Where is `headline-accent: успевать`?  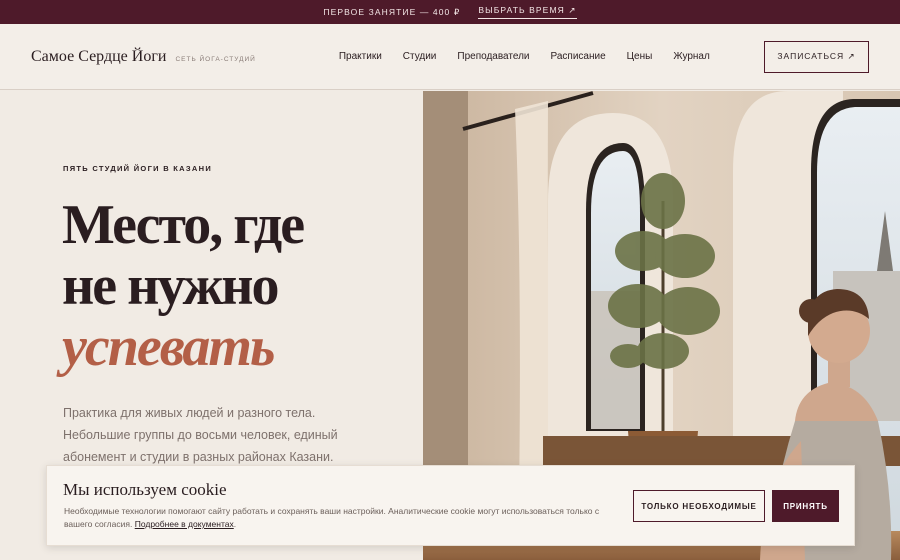 headline-accent: успевать is located at coordinates (169, 347).